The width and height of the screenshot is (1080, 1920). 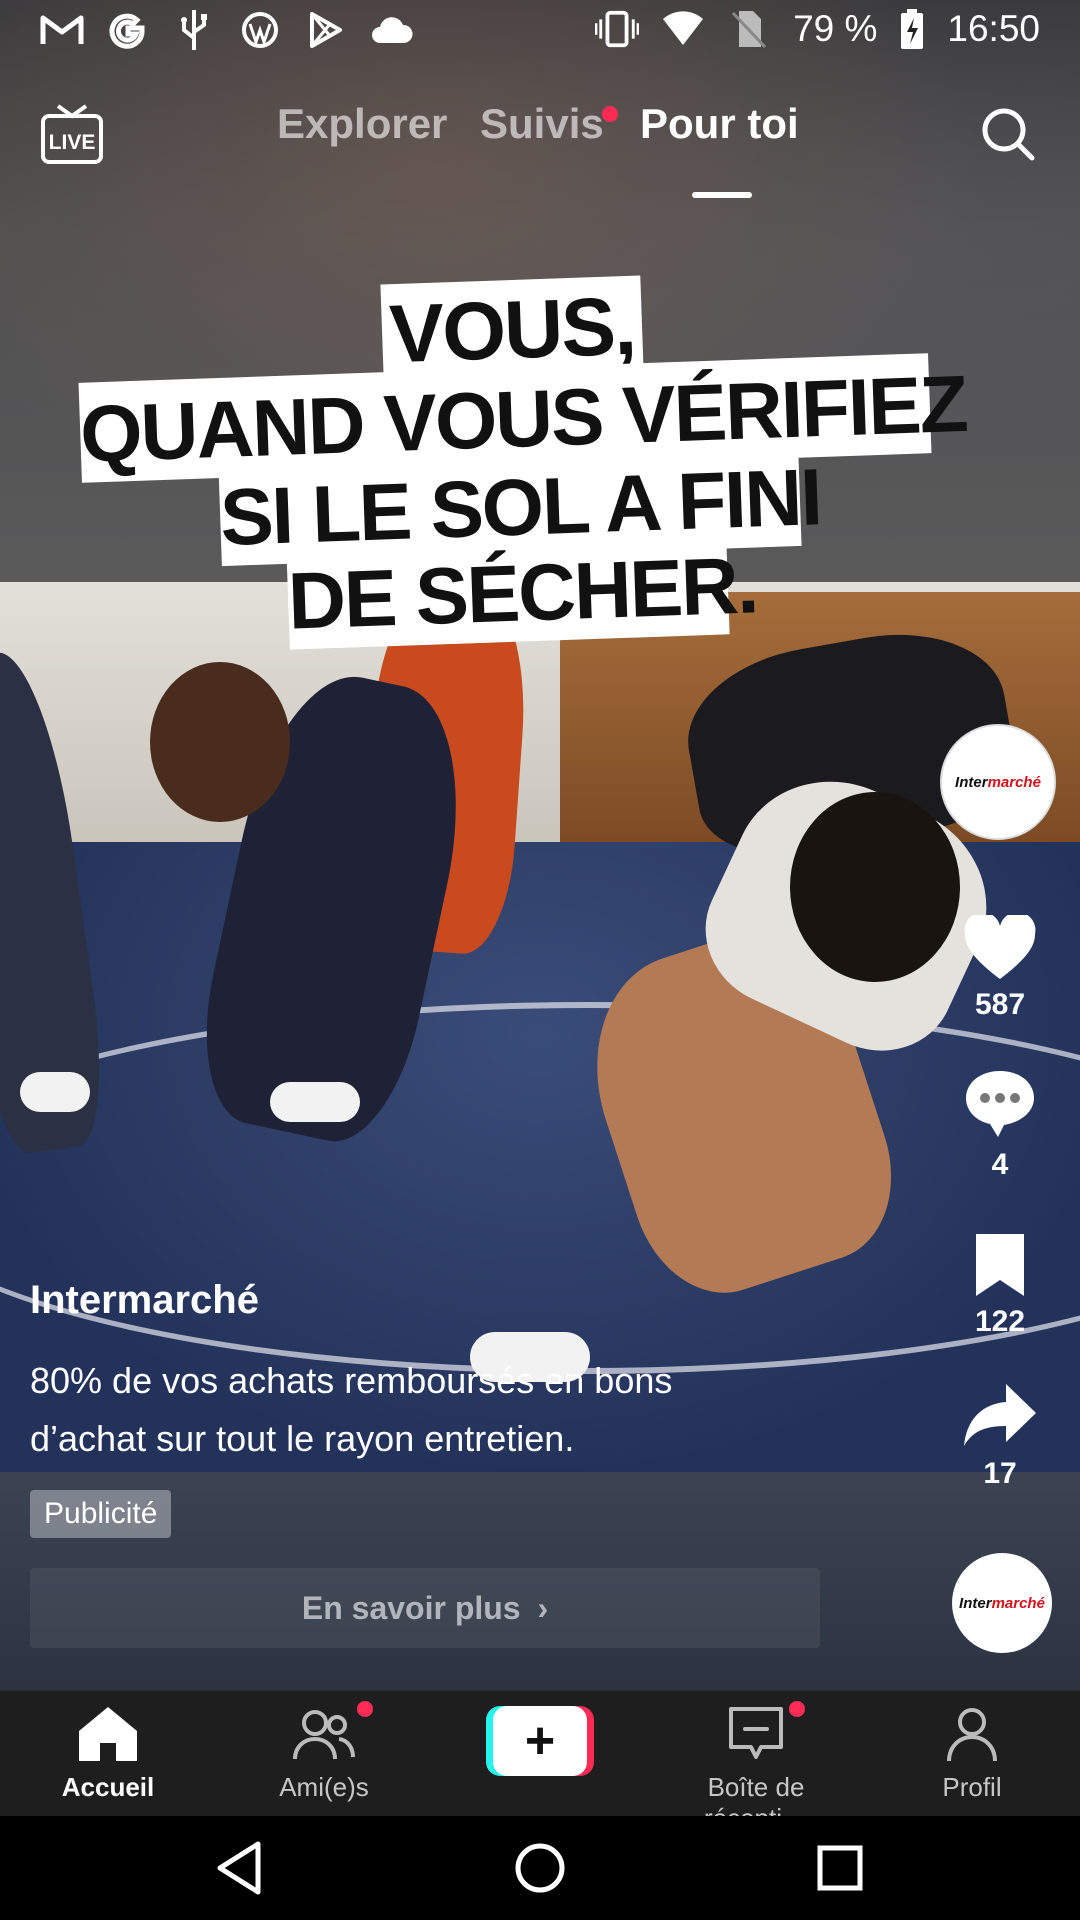 I want to click on top-navigation: LIVE Explorer Suivis Pour toi, so click(x=540, y=145).